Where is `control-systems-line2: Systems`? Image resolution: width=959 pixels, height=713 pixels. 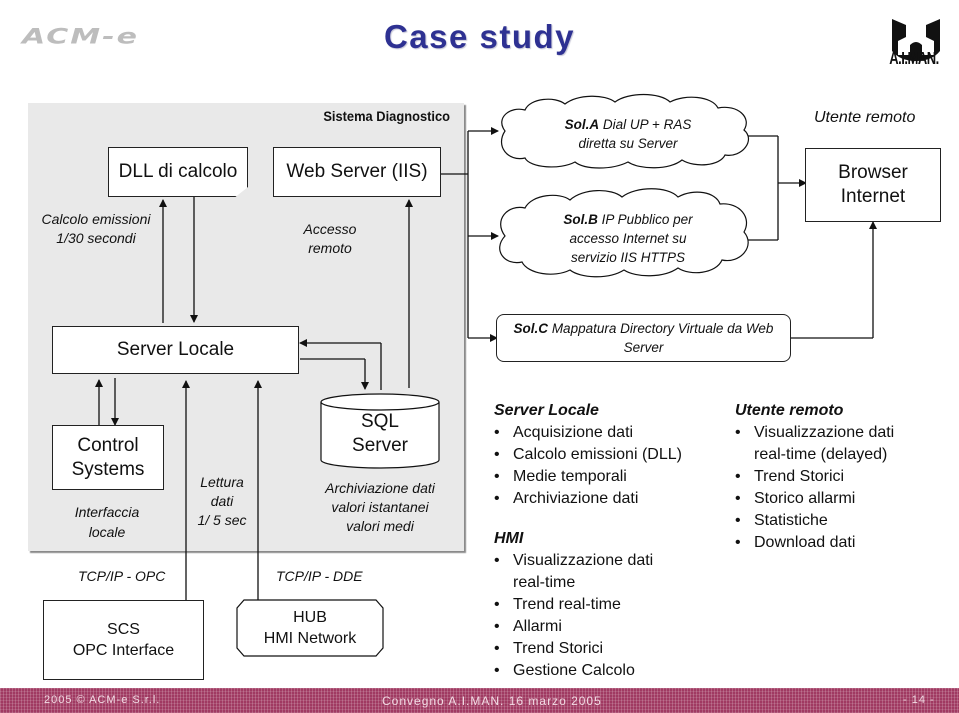
control-systems-line2: Systems is located at coordinates (108, 469).